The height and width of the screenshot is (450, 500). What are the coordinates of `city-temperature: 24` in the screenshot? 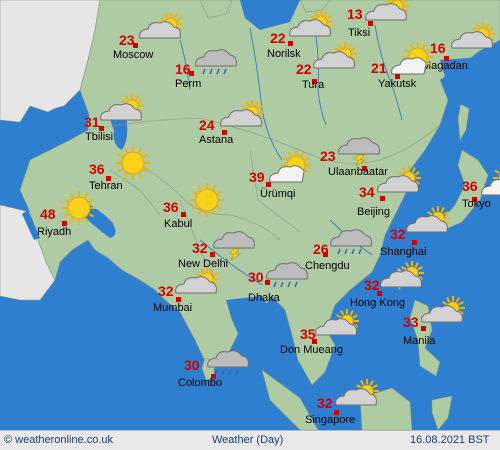 It's located at (207, 125).